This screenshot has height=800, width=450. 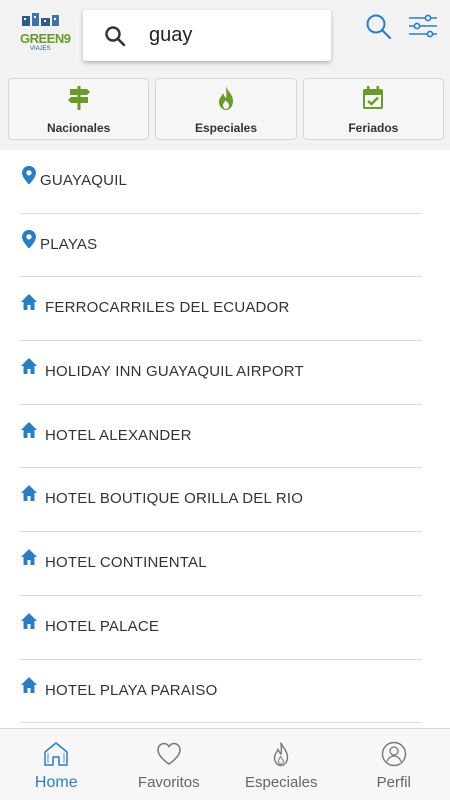 I want to click on list-item: FERROCARRILES DEL ECUADOR, so click(x=221, y=309).